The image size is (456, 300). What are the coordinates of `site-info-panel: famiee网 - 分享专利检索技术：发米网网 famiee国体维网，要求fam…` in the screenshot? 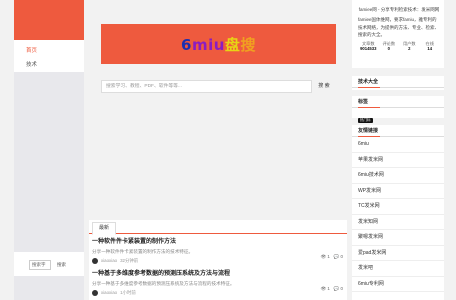 It's located at (398, 34).